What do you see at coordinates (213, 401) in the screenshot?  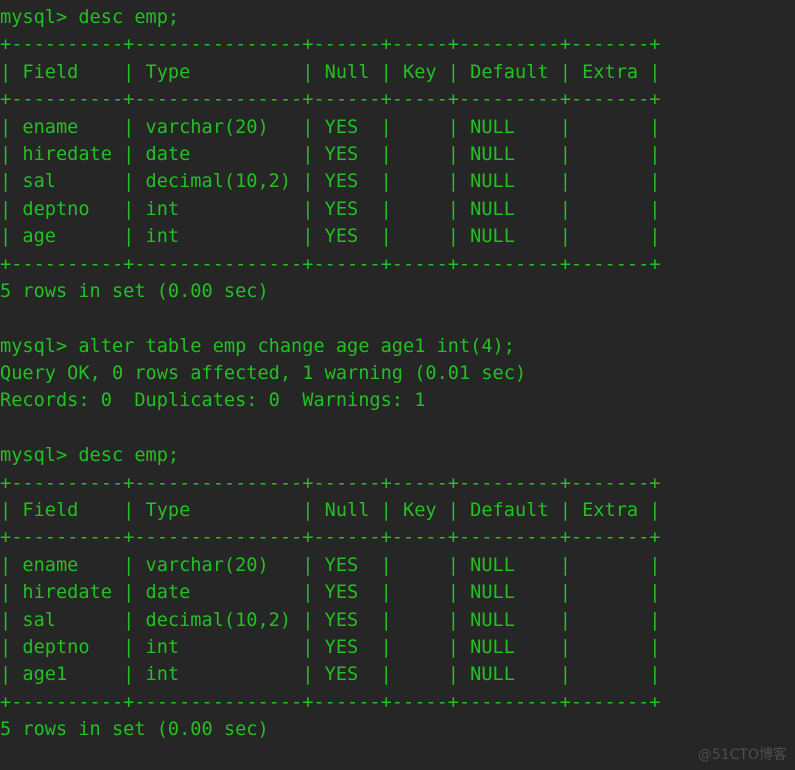 I see `terminal-line: Records: 0 Duplicates: 0 Warnings: 1` at bounding box center [213, 401].